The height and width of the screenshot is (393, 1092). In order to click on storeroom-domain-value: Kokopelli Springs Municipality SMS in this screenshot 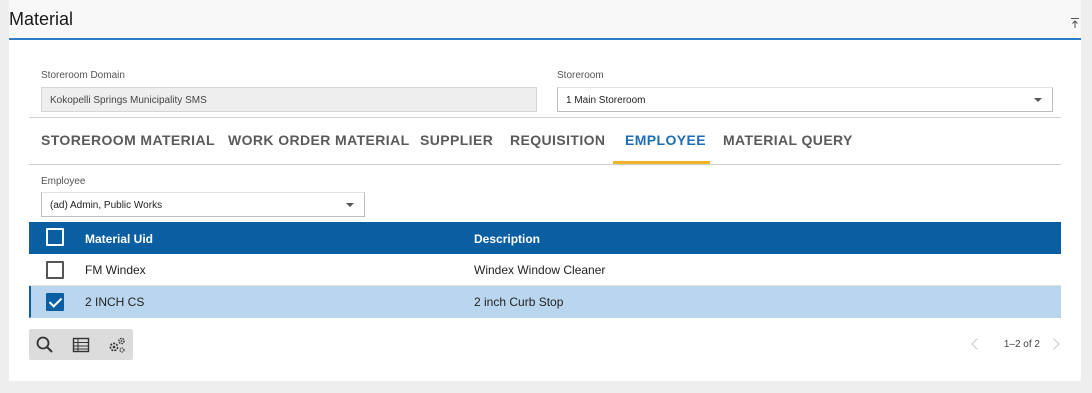, I will do `click(128, 100)`.